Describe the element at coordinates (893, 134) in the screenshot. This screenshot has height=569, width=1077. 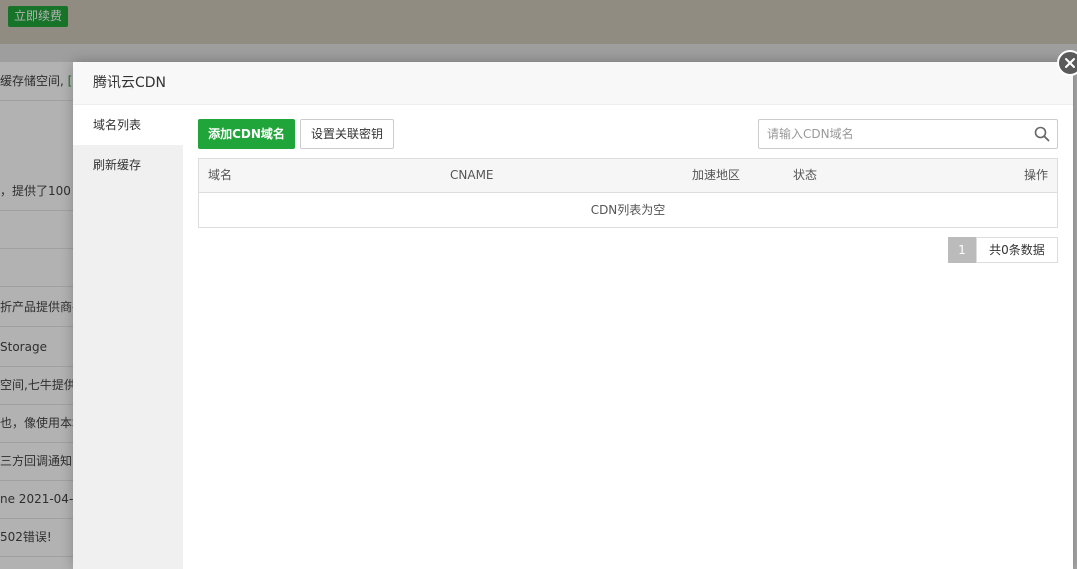
I see `search-input` at that location.